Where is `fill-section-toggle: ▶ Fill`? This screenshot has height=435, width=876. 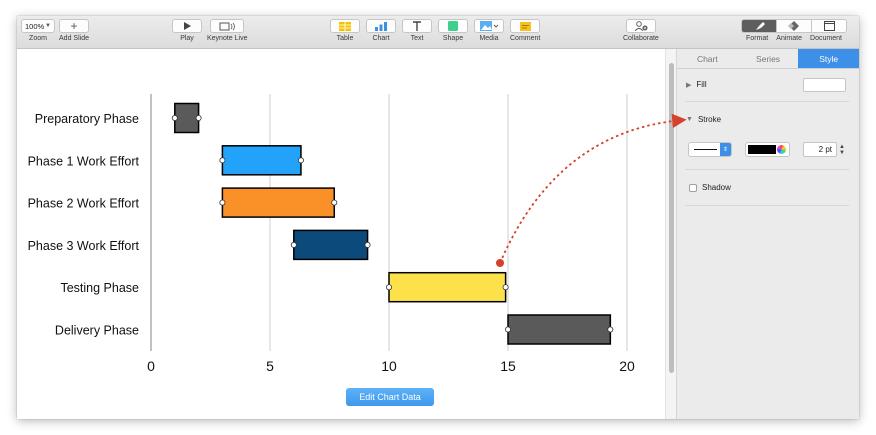
fill-section-toggle: ▶ Fill is located at coordinates (696, 84).